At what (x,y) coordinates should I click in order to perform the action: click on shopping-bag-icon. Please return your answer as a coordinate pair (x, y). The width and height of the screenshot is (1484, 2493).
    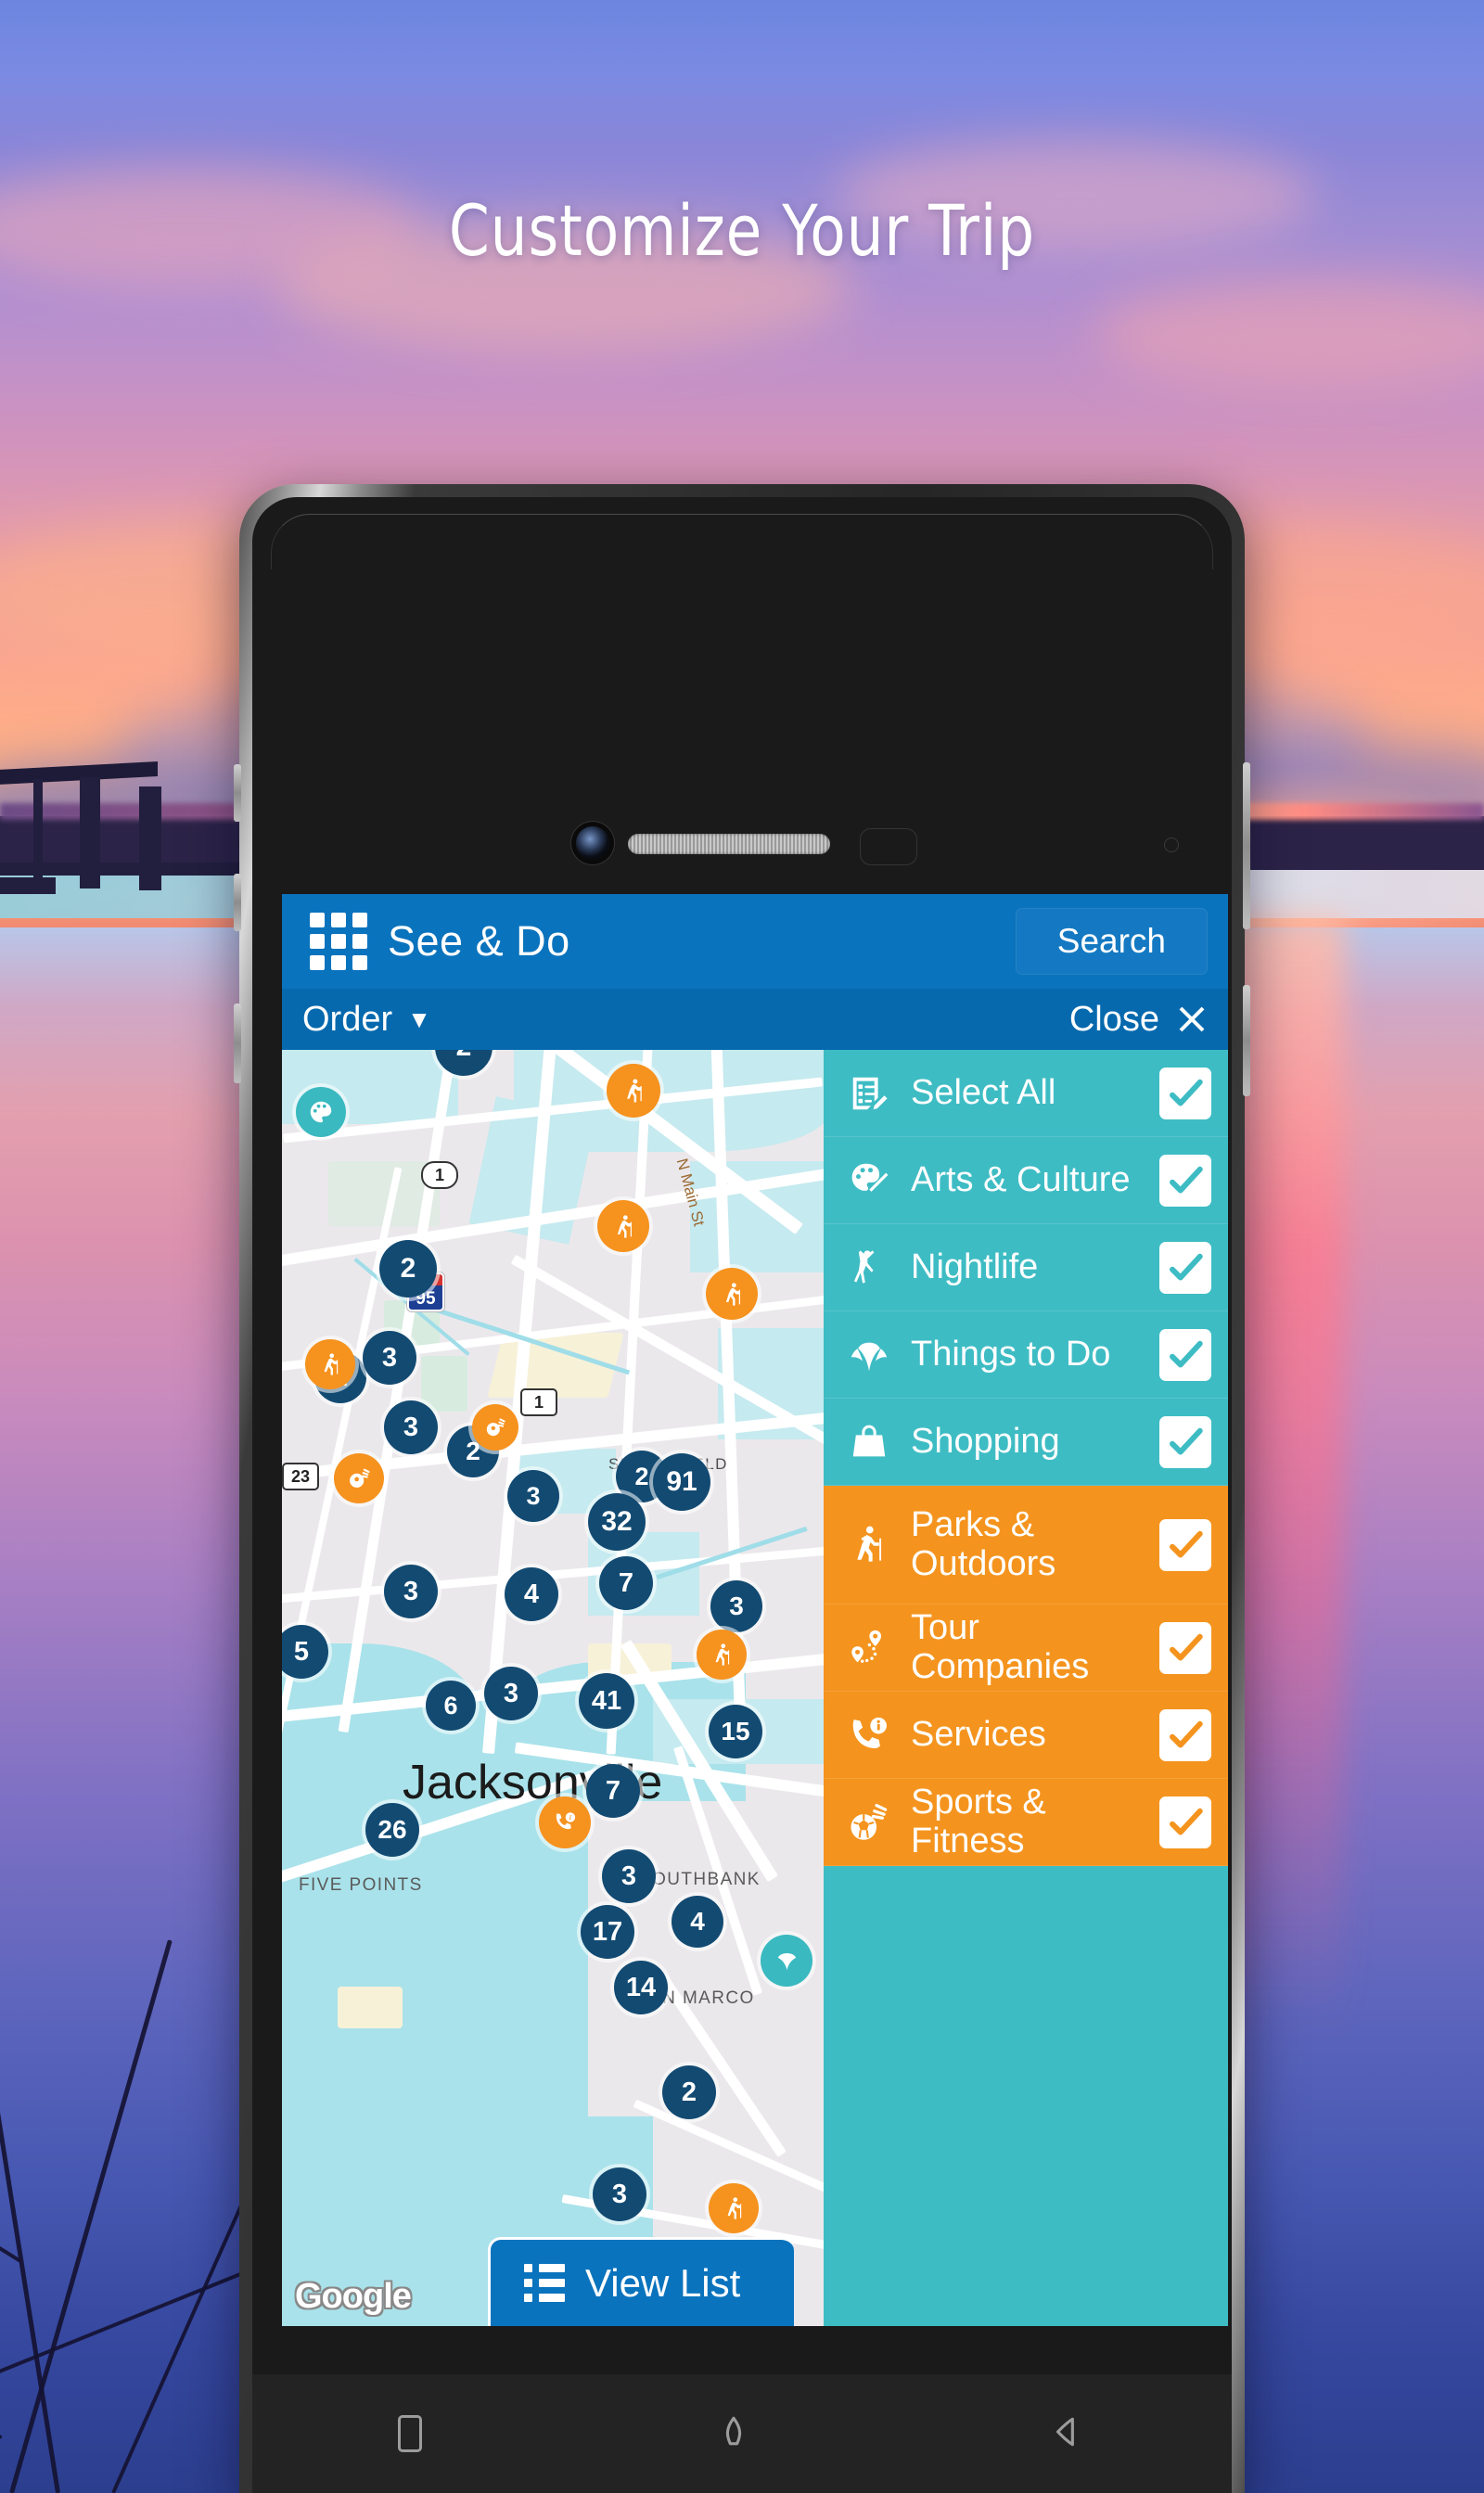
    Looking at the image, I should click on (869, 1442).